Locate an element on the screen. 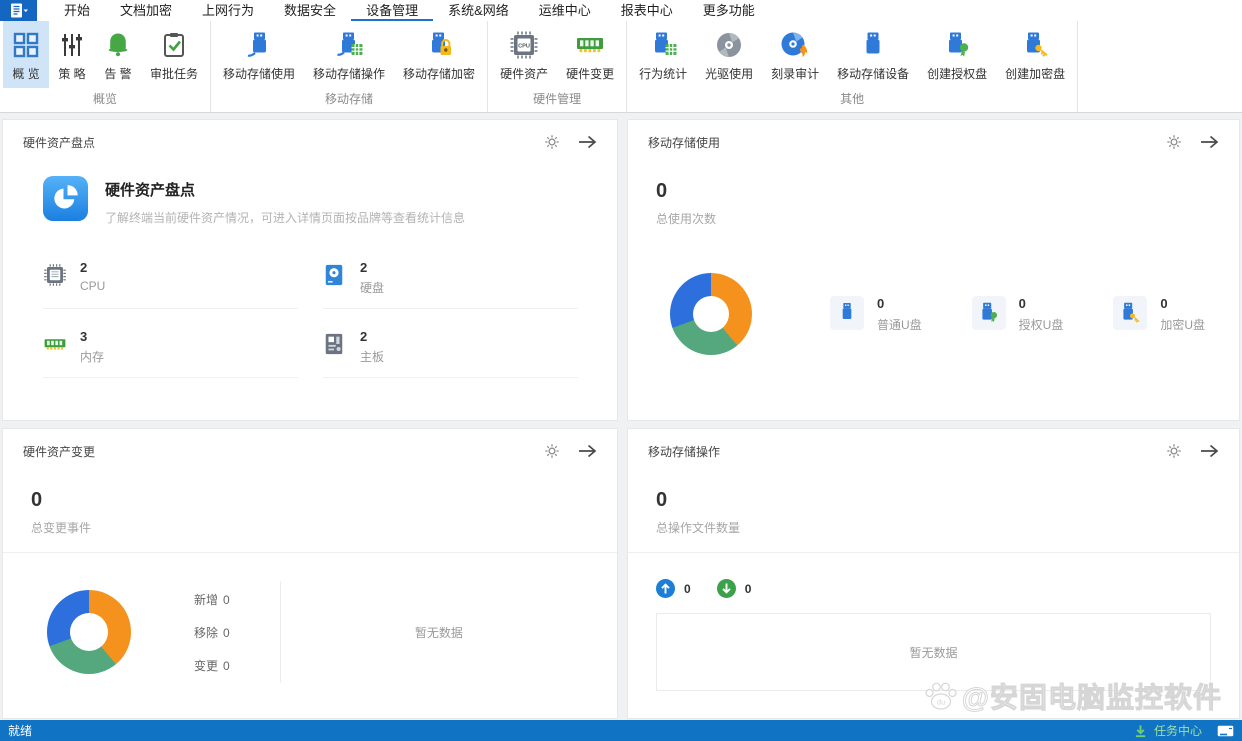 The width and height of the screenshot is (1242, 741). legend-item-changed: 变更 0 is located at coordinates (197, 665).